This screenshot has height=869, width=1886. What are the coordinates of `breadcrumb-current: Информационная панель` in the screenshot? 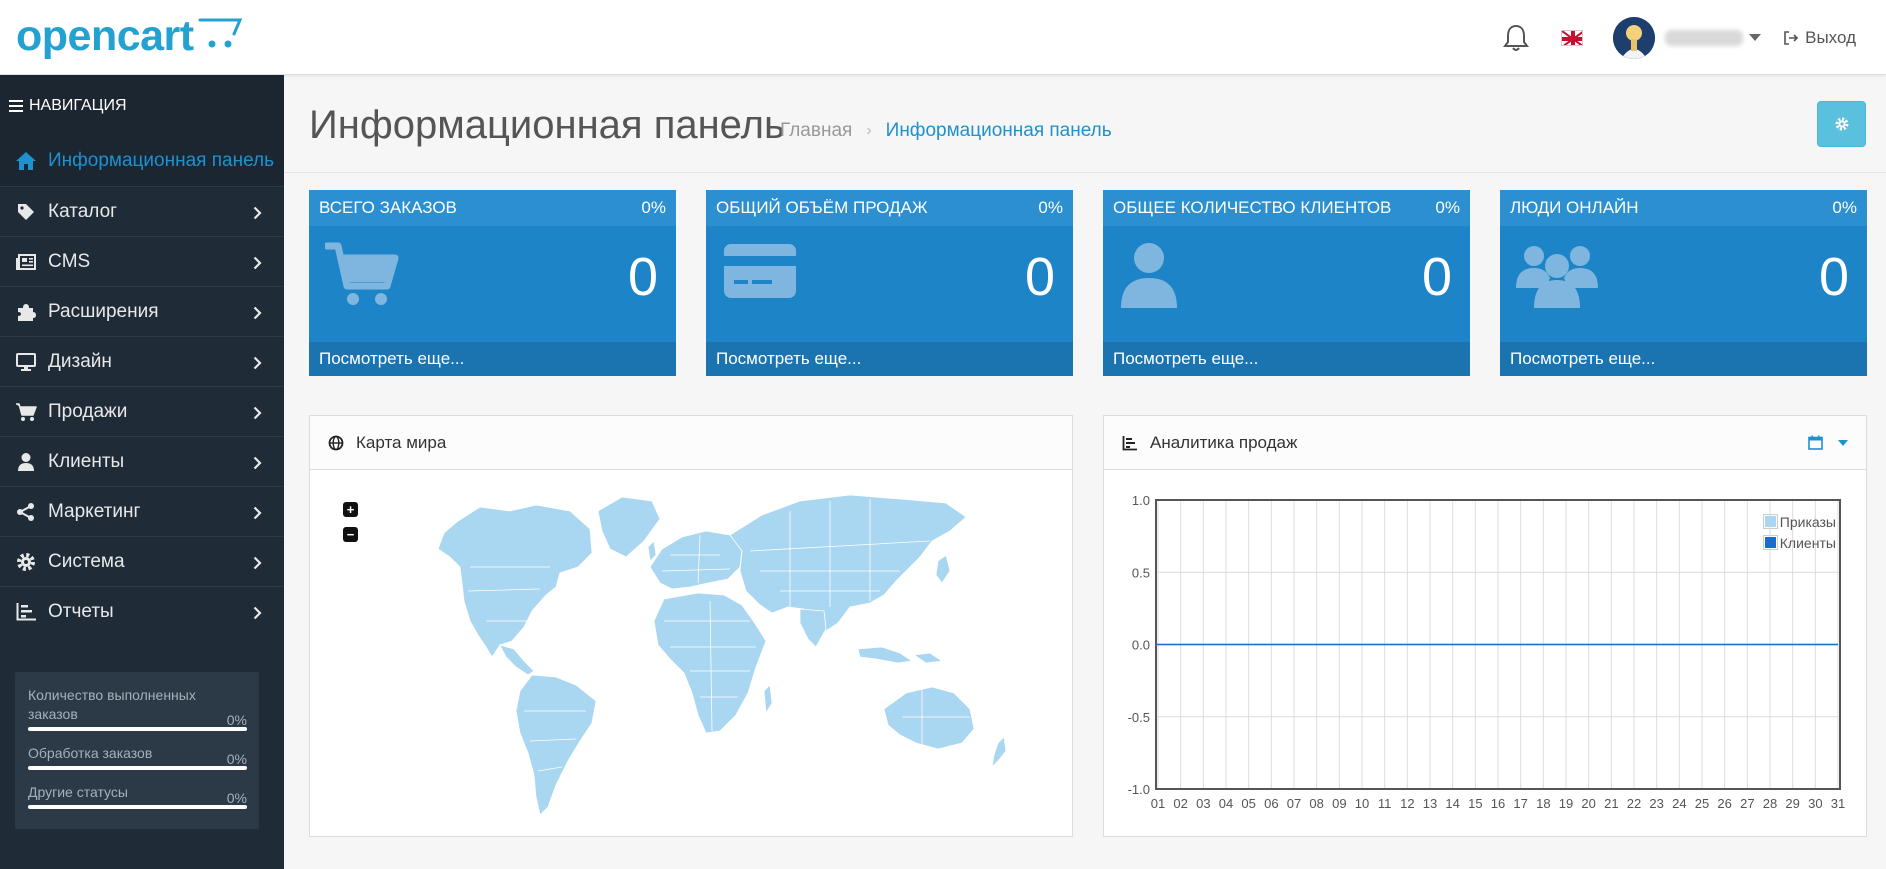 It's located at (999, 131).